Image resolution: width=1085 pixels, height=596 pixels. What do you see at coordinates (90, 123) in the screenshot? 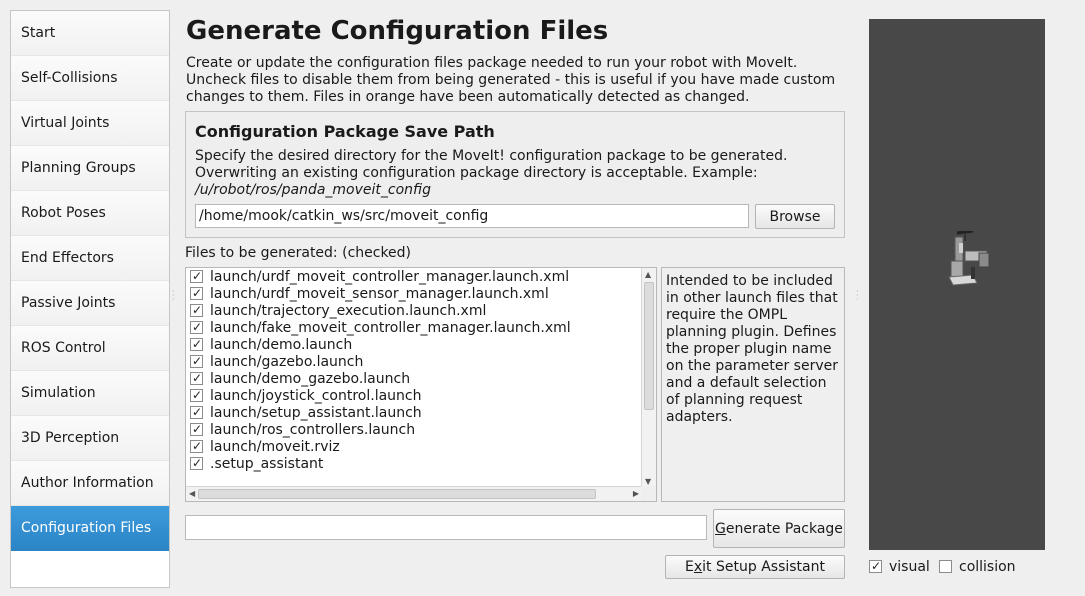
I see `sidebar-item-virtual-joints: Virtual Joints` at bounding box center [90, 123].